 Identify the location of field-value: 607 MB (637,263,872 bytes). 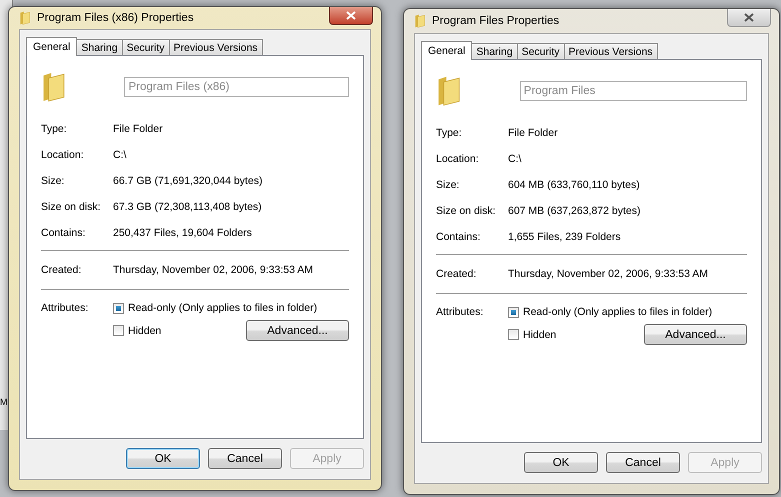
(574, 211).